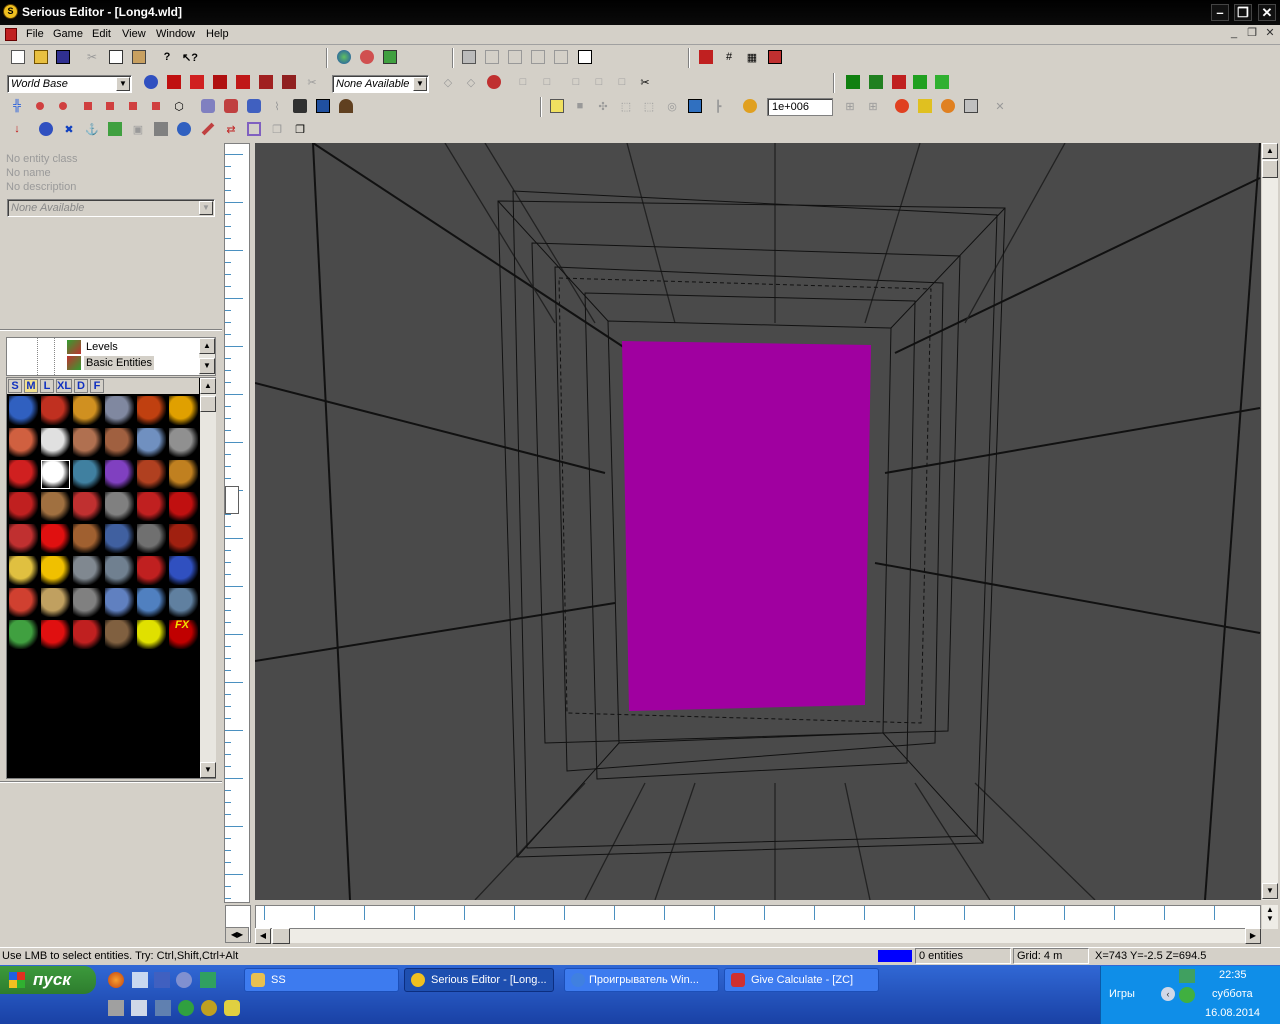 Image resolution: width=1280 pixels, height=1024 pixels. What do you see at coordinates (63, 106) in the screenshot?
I see `polygon-mode-icon` at bounding box center [63, 106].